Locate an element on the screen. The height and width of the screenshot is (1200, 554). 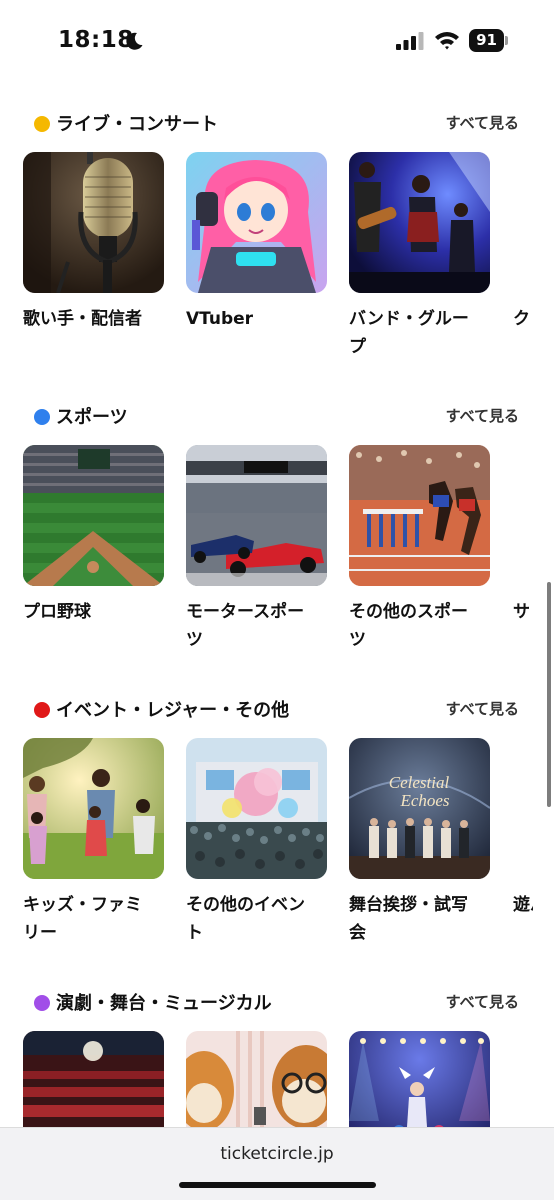
category-card: 遊パ is located at coordinates (523, 828).